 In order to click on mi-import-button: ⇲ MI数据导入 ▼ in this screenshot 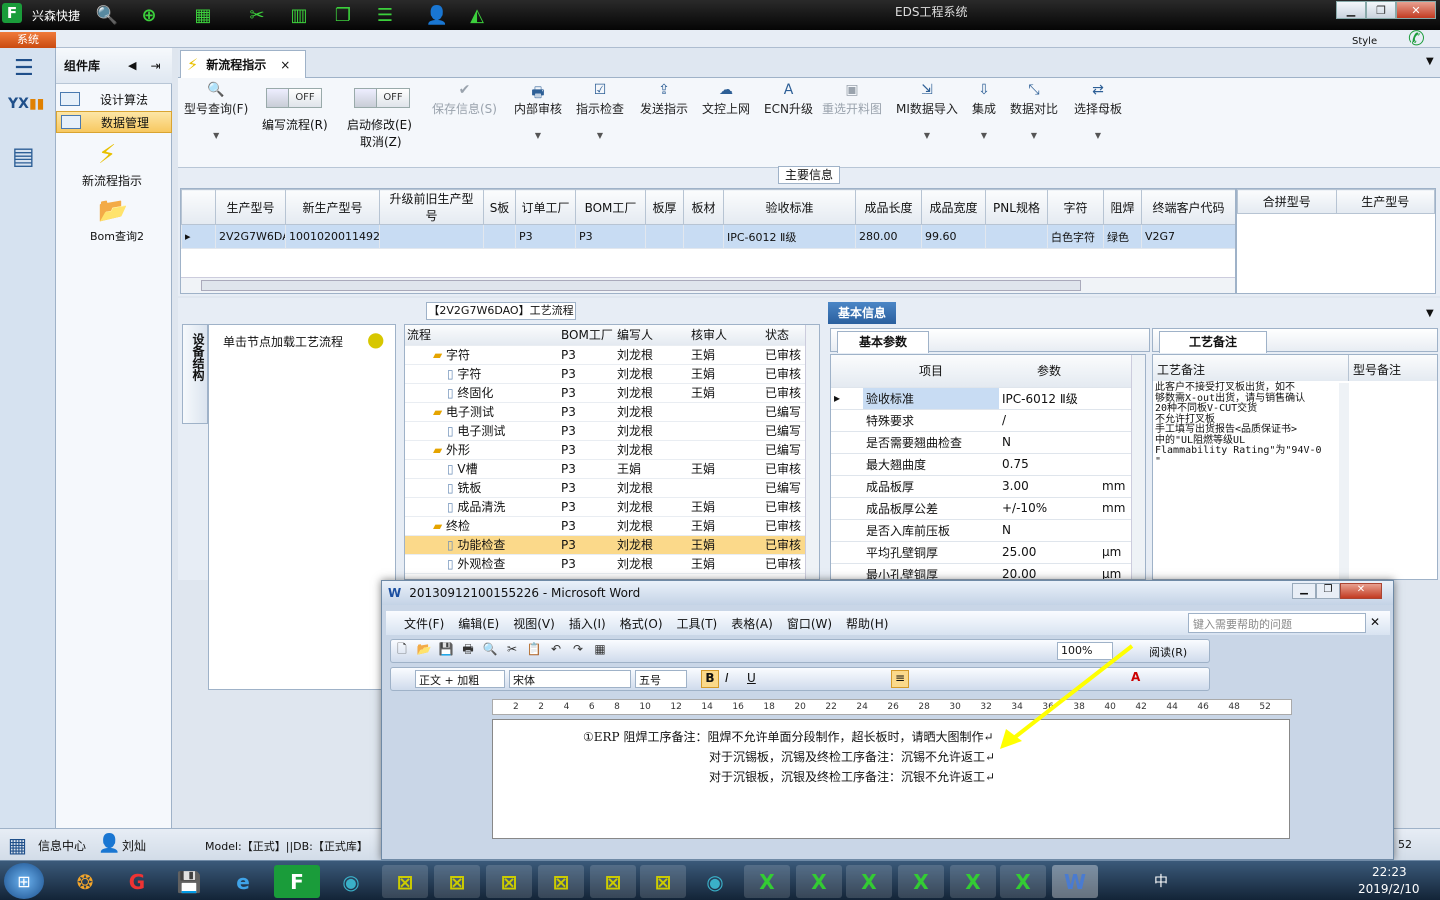, I will do `click(927, 111)`.